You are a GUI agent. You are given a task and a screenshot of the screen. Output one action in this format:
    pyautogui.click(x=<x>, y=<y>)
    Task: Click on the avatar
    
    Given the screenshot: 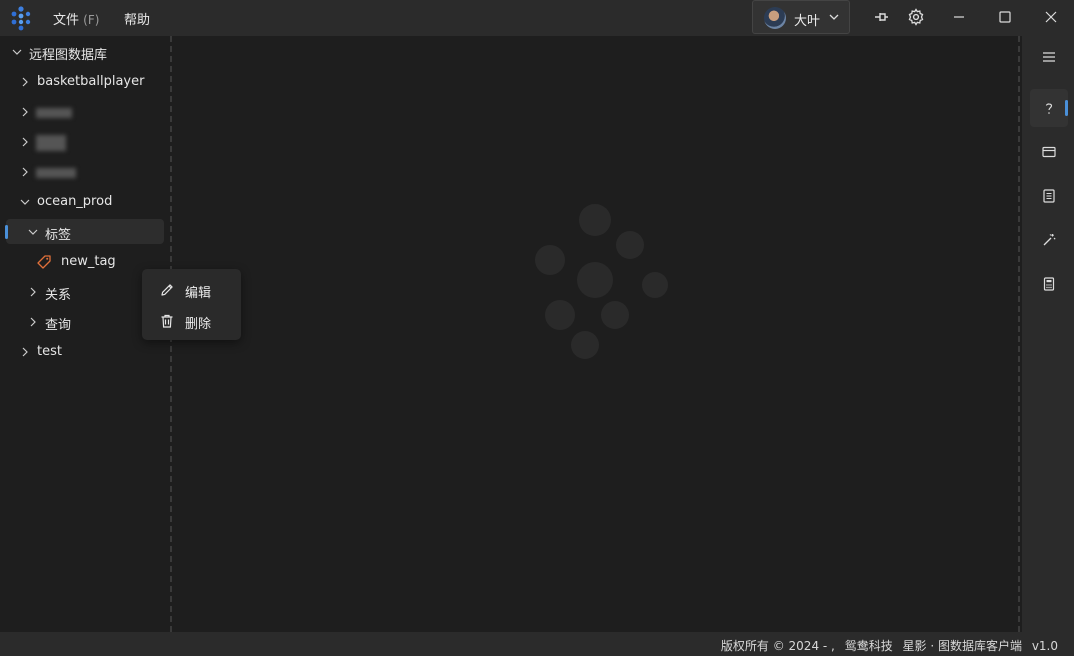 What is the action you would take?
    pyautogui.click(x=775, y=18)
    